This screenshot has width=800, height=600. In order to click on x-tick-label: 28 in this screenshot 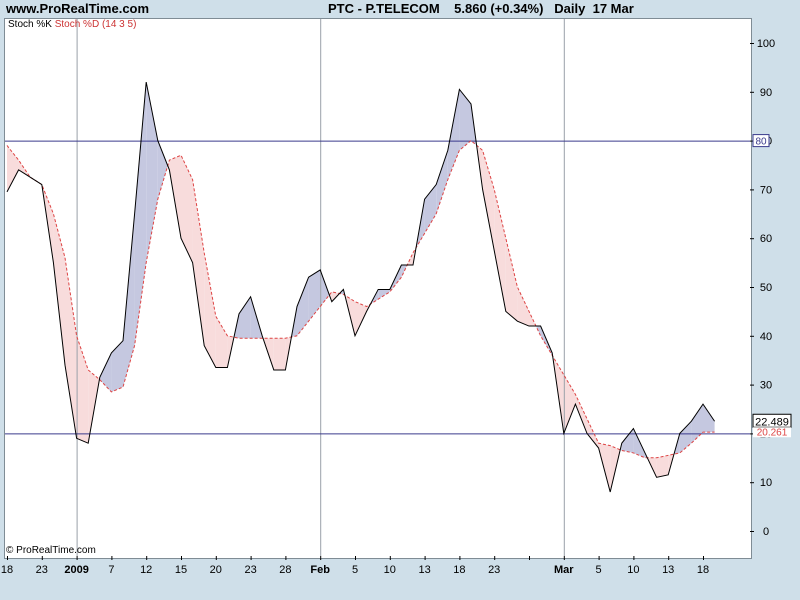, I will do `click(285, 570)`.